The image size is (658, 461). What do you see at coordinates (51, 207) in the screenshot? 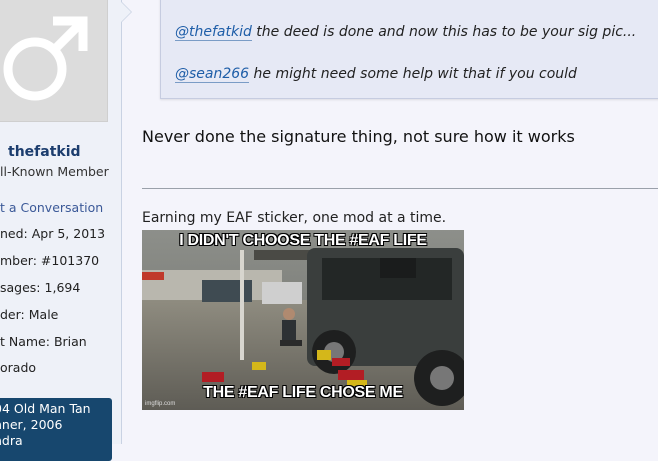
I see `start-conversation-link: t a Conversation` at bounding box center [51, 207].